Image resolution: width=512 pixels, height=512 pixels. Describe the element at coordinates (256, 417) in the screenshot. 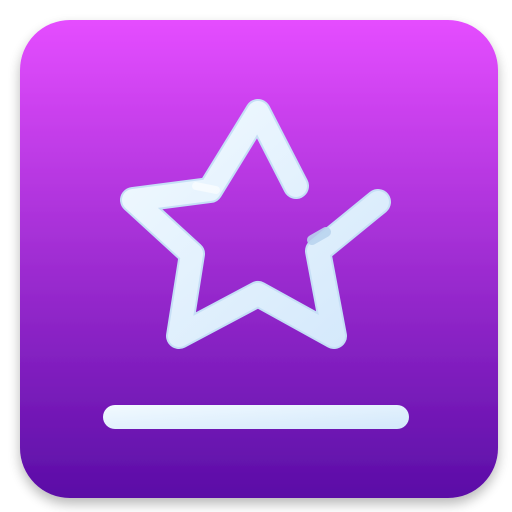

I see `baseline-bar` at that location.